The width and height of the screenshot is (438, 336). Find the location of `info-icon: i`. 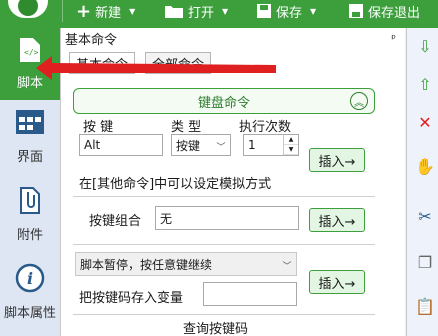

info-icon: i is located at coordinates (30, 278).